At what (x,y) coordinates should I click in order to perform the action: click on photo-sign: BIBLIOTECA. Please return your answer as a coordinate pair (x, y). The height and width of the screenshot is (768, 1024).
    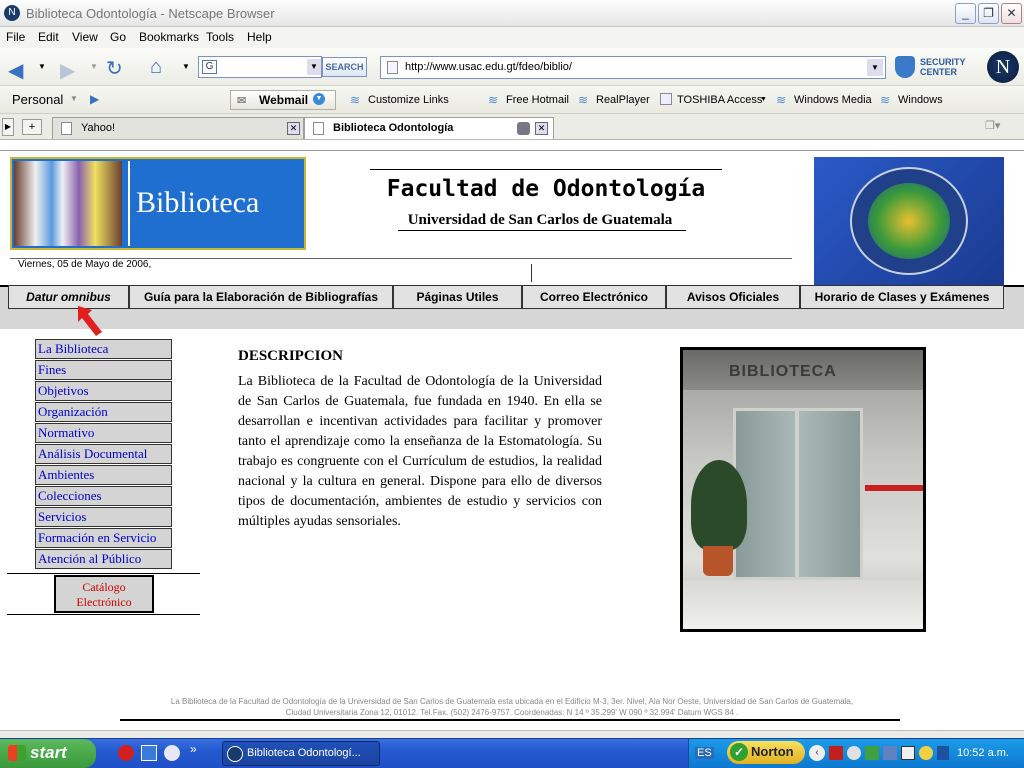
    Looking at the image, I should click on (783, 371).